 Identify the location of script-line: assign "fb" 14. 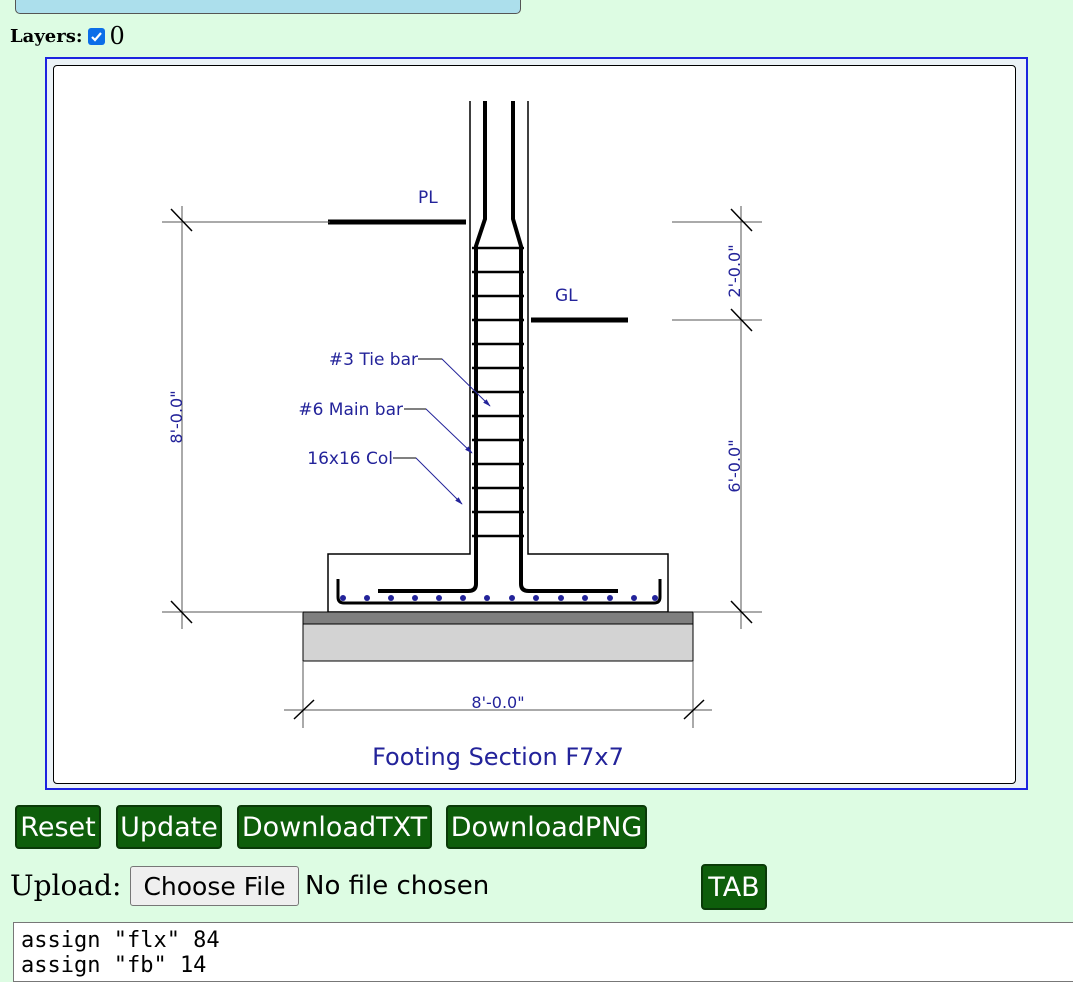
(114, 965).